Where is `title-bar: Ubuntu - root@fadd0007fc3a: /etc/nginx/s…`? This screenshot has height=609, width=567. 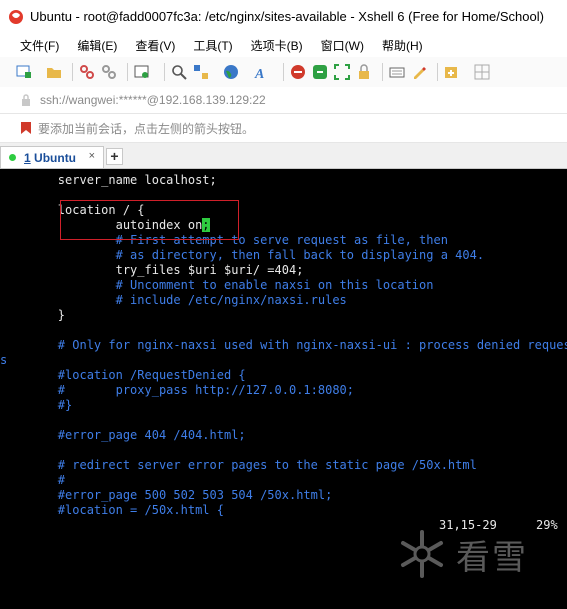
title-bar: Ubuntu - root@fadd0007fc3a: /etc/nginx/s… is located at coordinates (283, 16).